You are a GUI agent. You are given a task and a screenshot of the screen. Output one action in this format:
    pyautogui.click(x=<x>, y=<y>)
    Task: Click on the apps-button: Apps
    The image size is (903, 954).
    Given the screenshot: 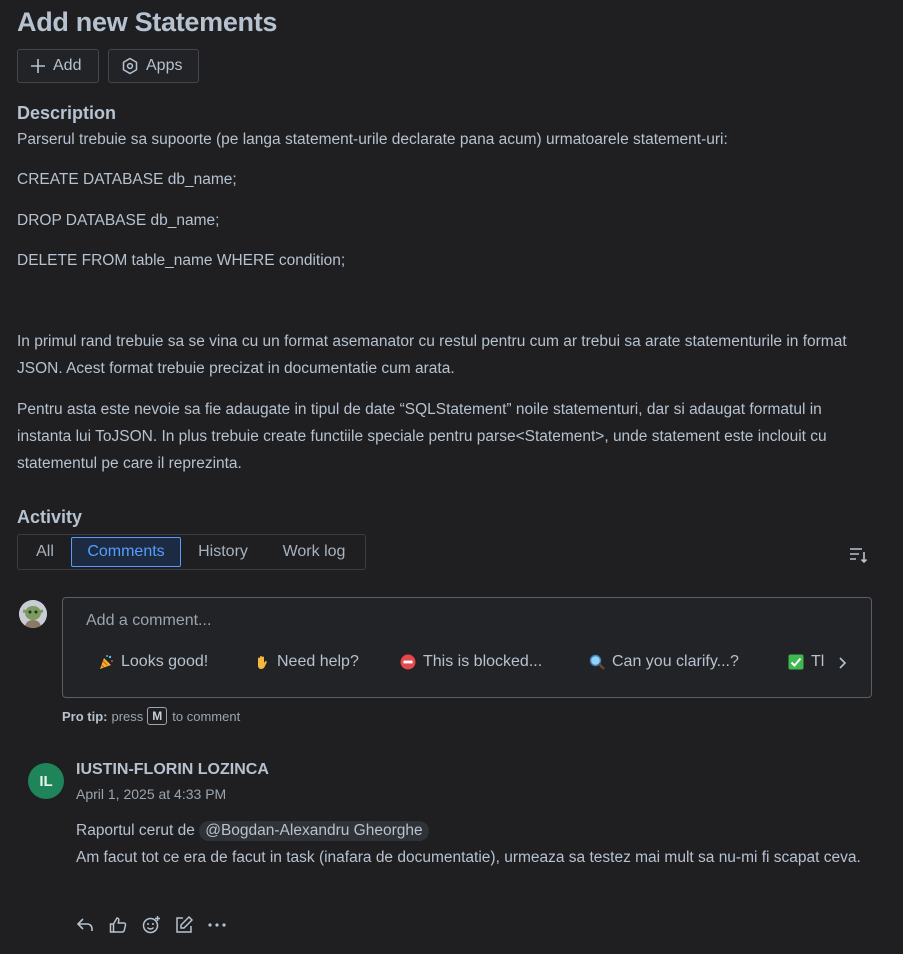 What is the action you would take?
    pyautogui.click(x=153, y=66)
    